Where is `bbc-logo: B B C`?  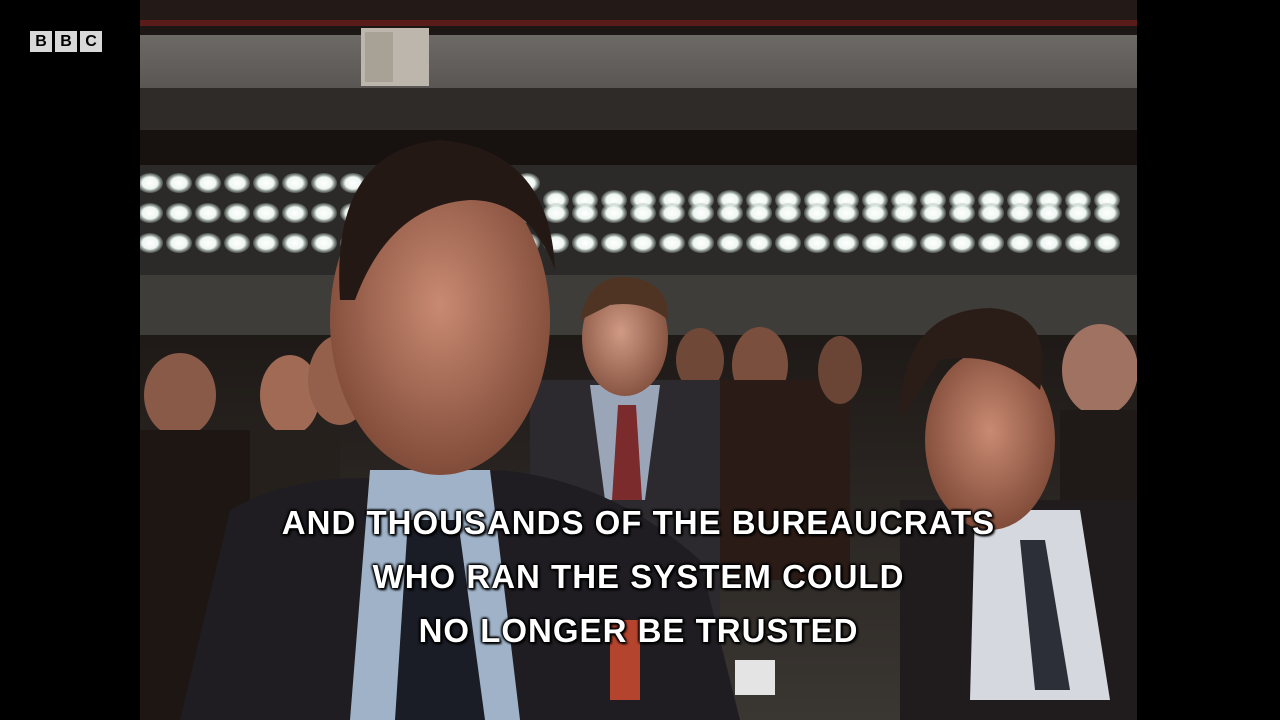
bbc-logo: B B C is located at coordinates (66, 41).